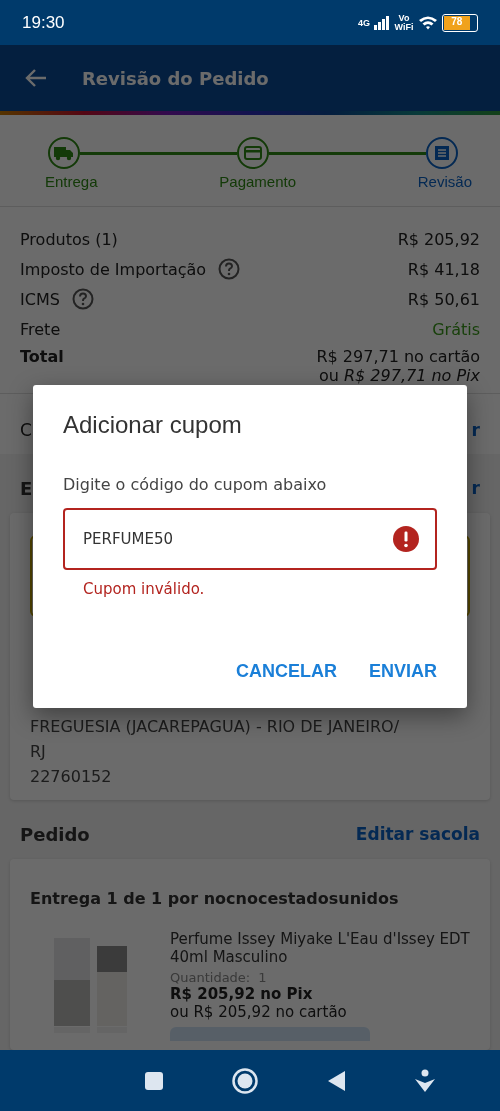 The height and width of the screenshot is (1111, 500). What do you see at coordinates (214, 898) in the screenshot?
I see `shipment-title: Entrega 1 de 1 por nocnocestadosunidos` at bounding box center [214, 898].